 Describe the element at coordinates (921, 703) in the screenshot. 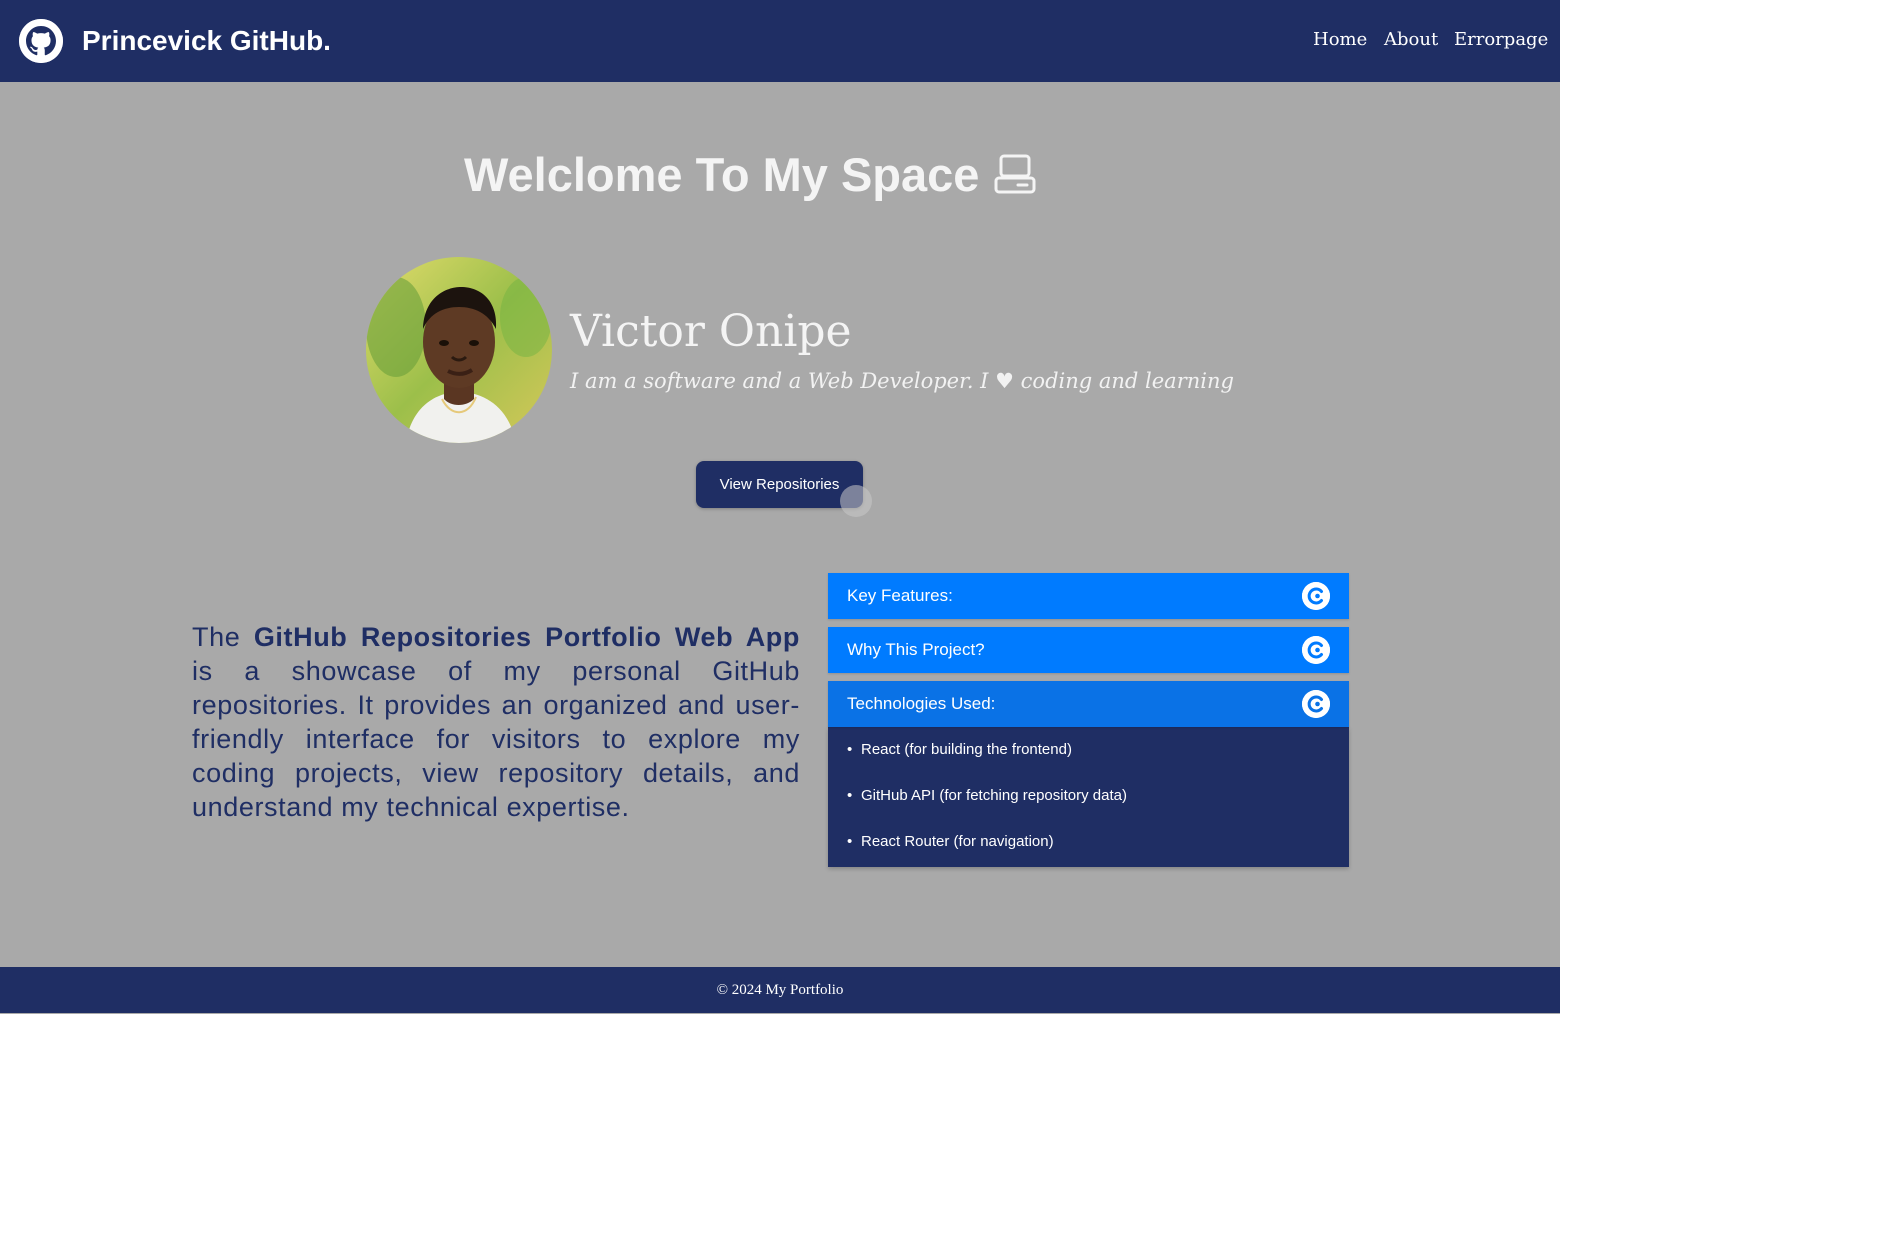

I see `accordion-title: Technologies Used:` at that location.